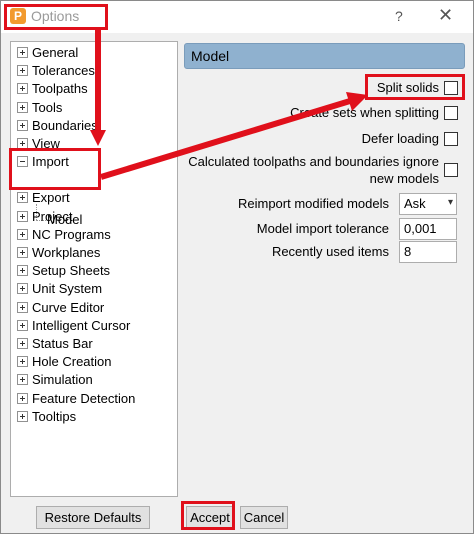  I want to click on tree-item-label: Status Bar, so click(62, 343).